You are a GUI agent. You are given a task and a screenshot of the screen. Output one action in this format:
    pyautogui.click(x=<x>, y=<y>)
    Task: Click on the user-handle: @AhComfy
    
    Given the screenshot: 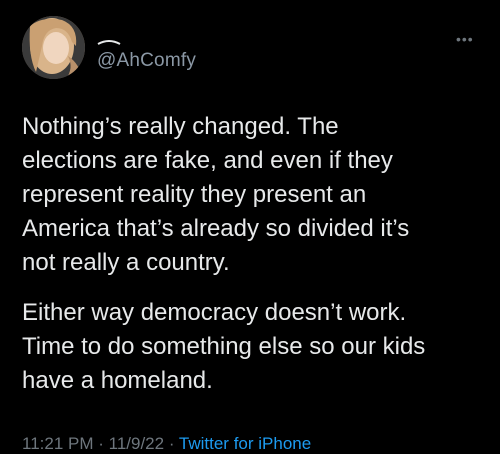 What is the action you would take?
    pyautogui.click(x=146, y=61)
    